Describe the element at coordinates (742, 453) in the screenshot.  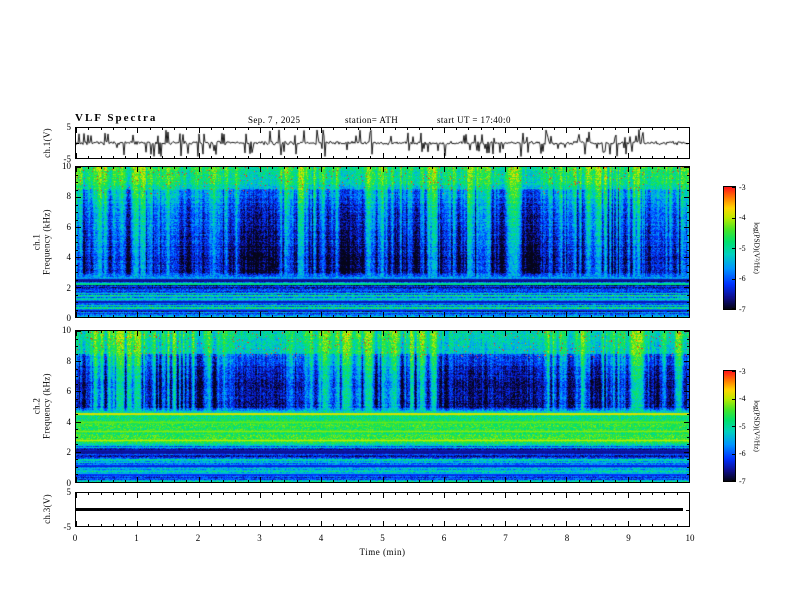
I see `colorbar-tick-label: -6` at that location.